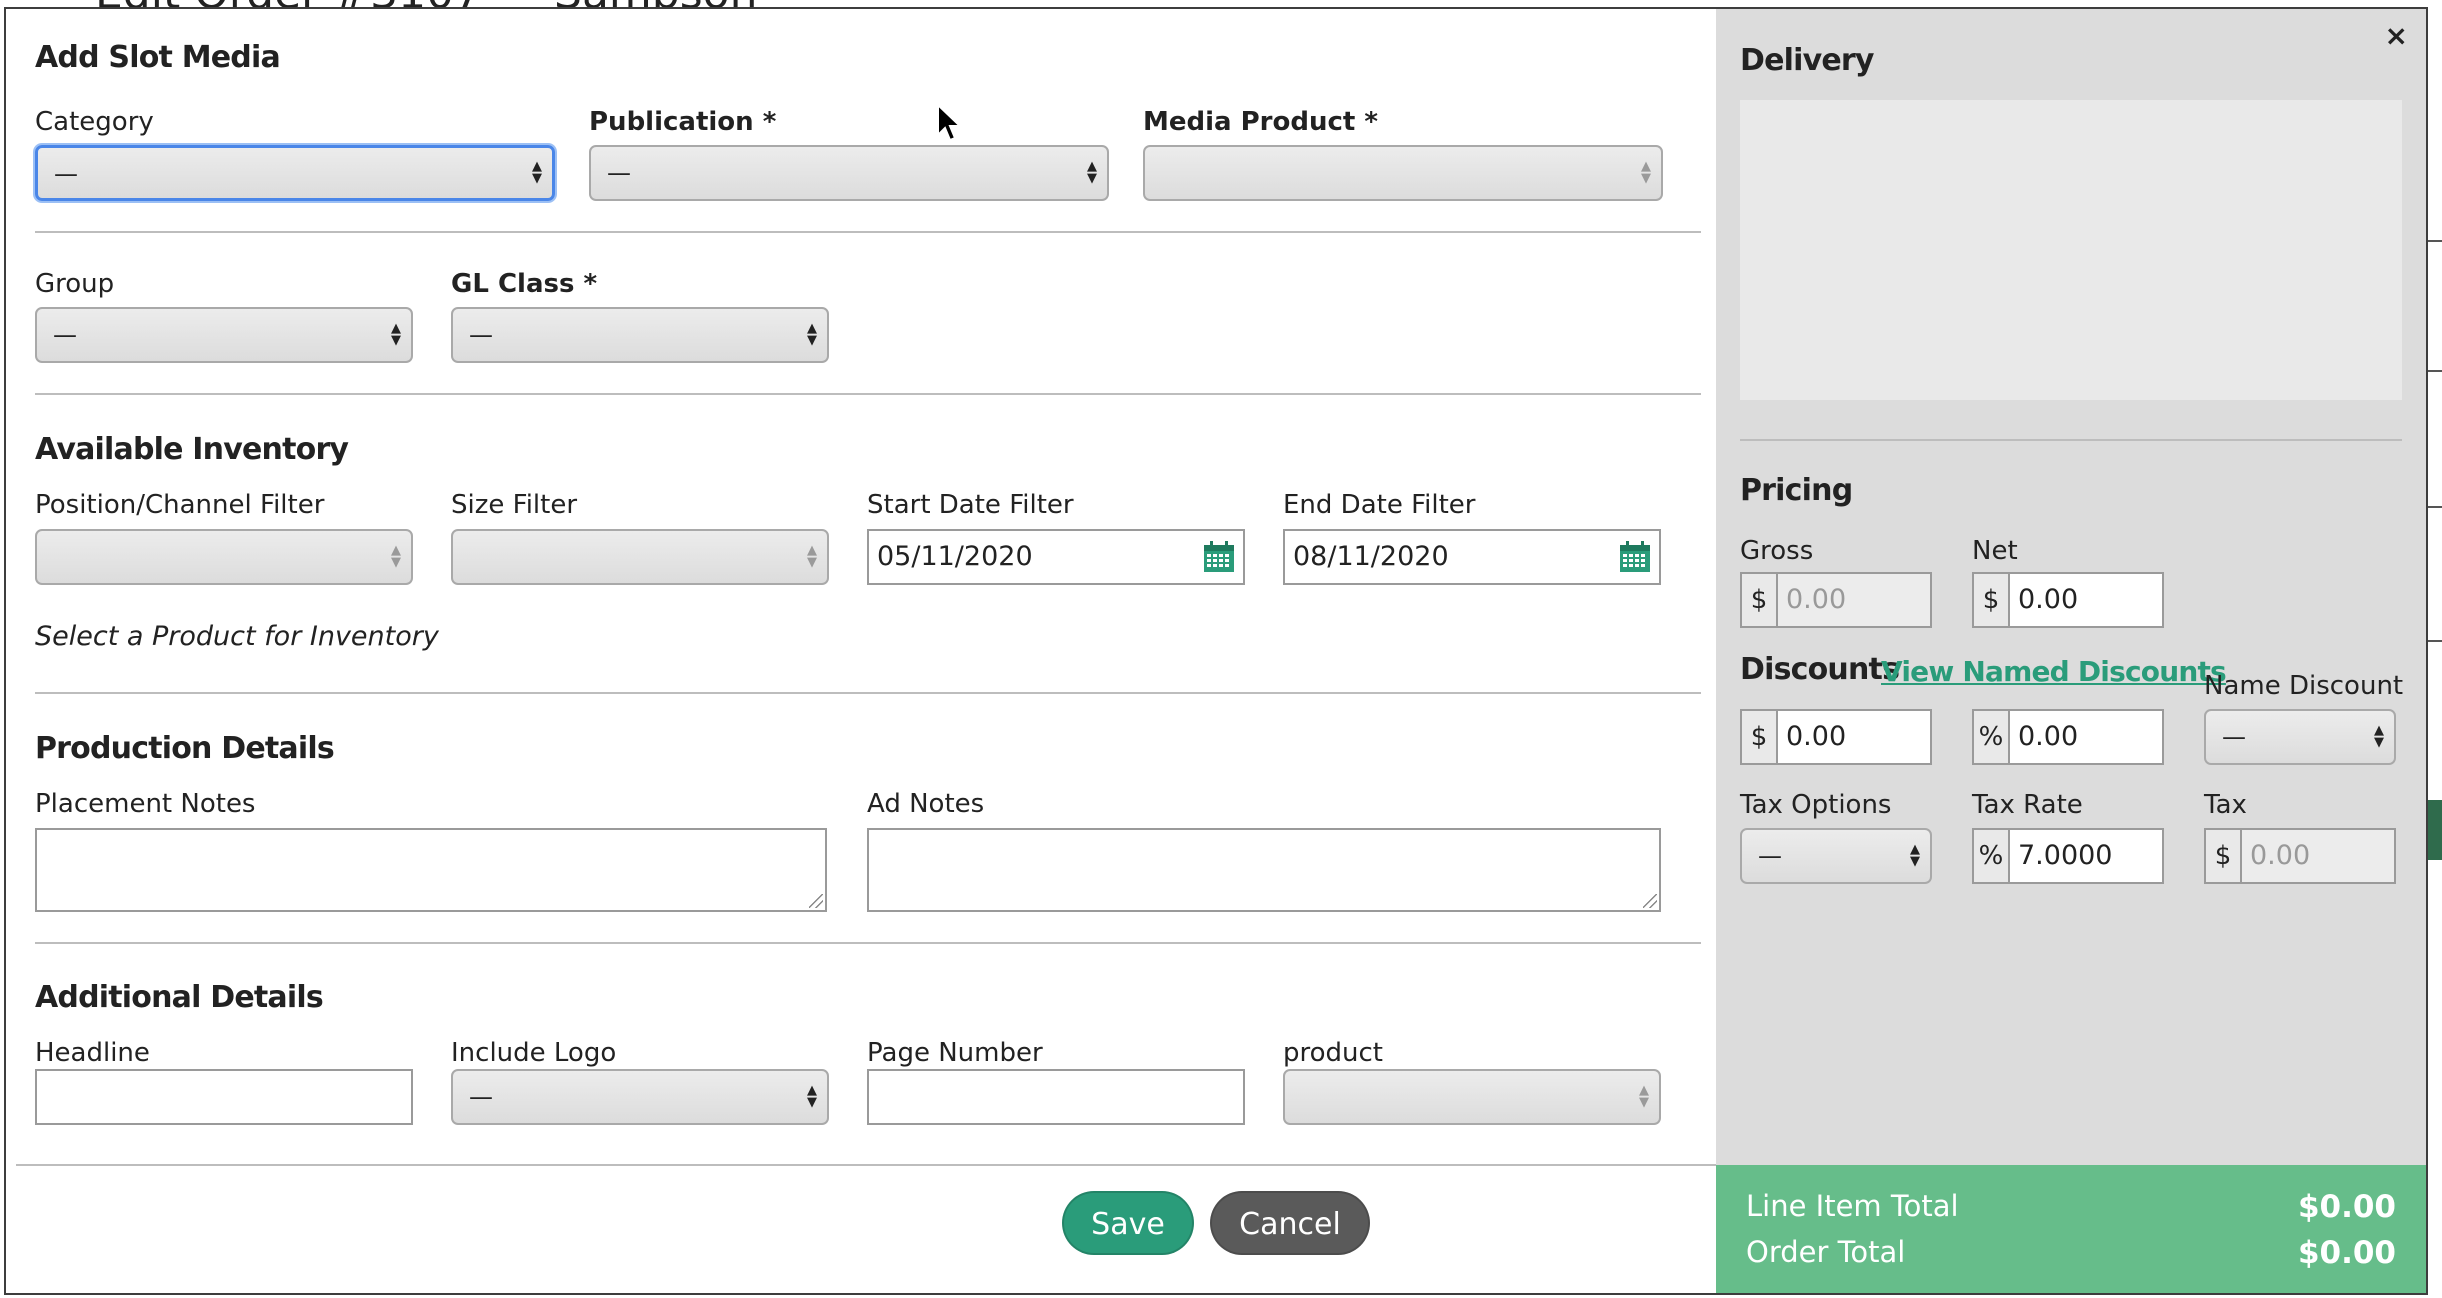 The image size is (2442, 1298). Describe the element at coordinates (1826, 1252) in the screenshot. I see `order-total-label: Order Total` at that location.